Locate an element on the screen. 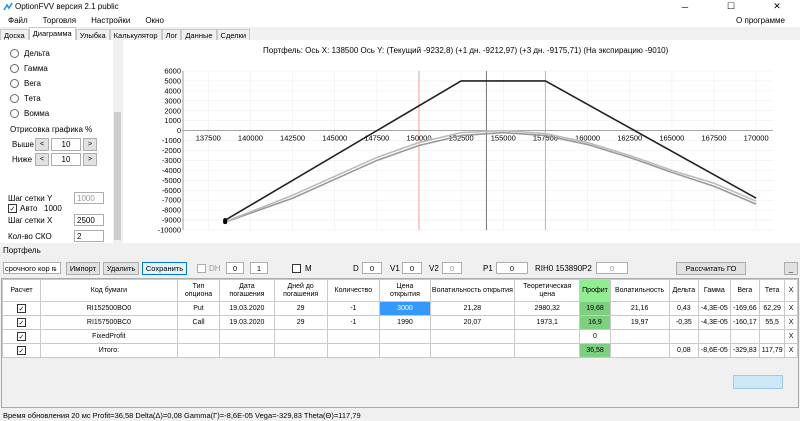 The height and width of the screenshot is (421, 800). cell-profit: 36,58 is located at coordinates (595, 350).